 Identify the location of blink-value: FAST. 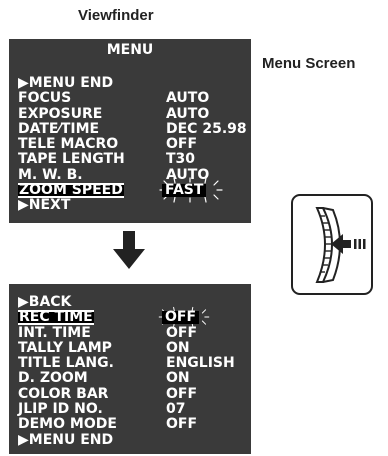
(184, 190).